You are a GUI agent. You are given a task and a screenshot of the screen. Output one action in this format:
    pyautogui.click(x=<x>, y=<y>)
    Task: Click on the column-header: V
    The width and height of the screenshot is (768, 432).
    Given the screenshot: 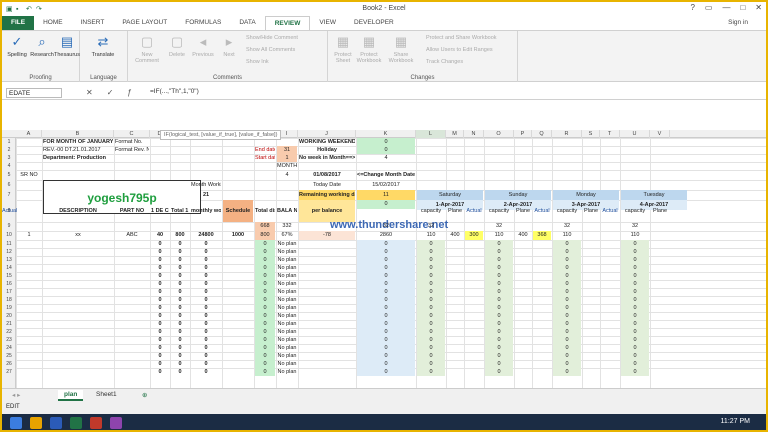 What is the action you would take?
    pyautogui.click(x=660, y=134)
    